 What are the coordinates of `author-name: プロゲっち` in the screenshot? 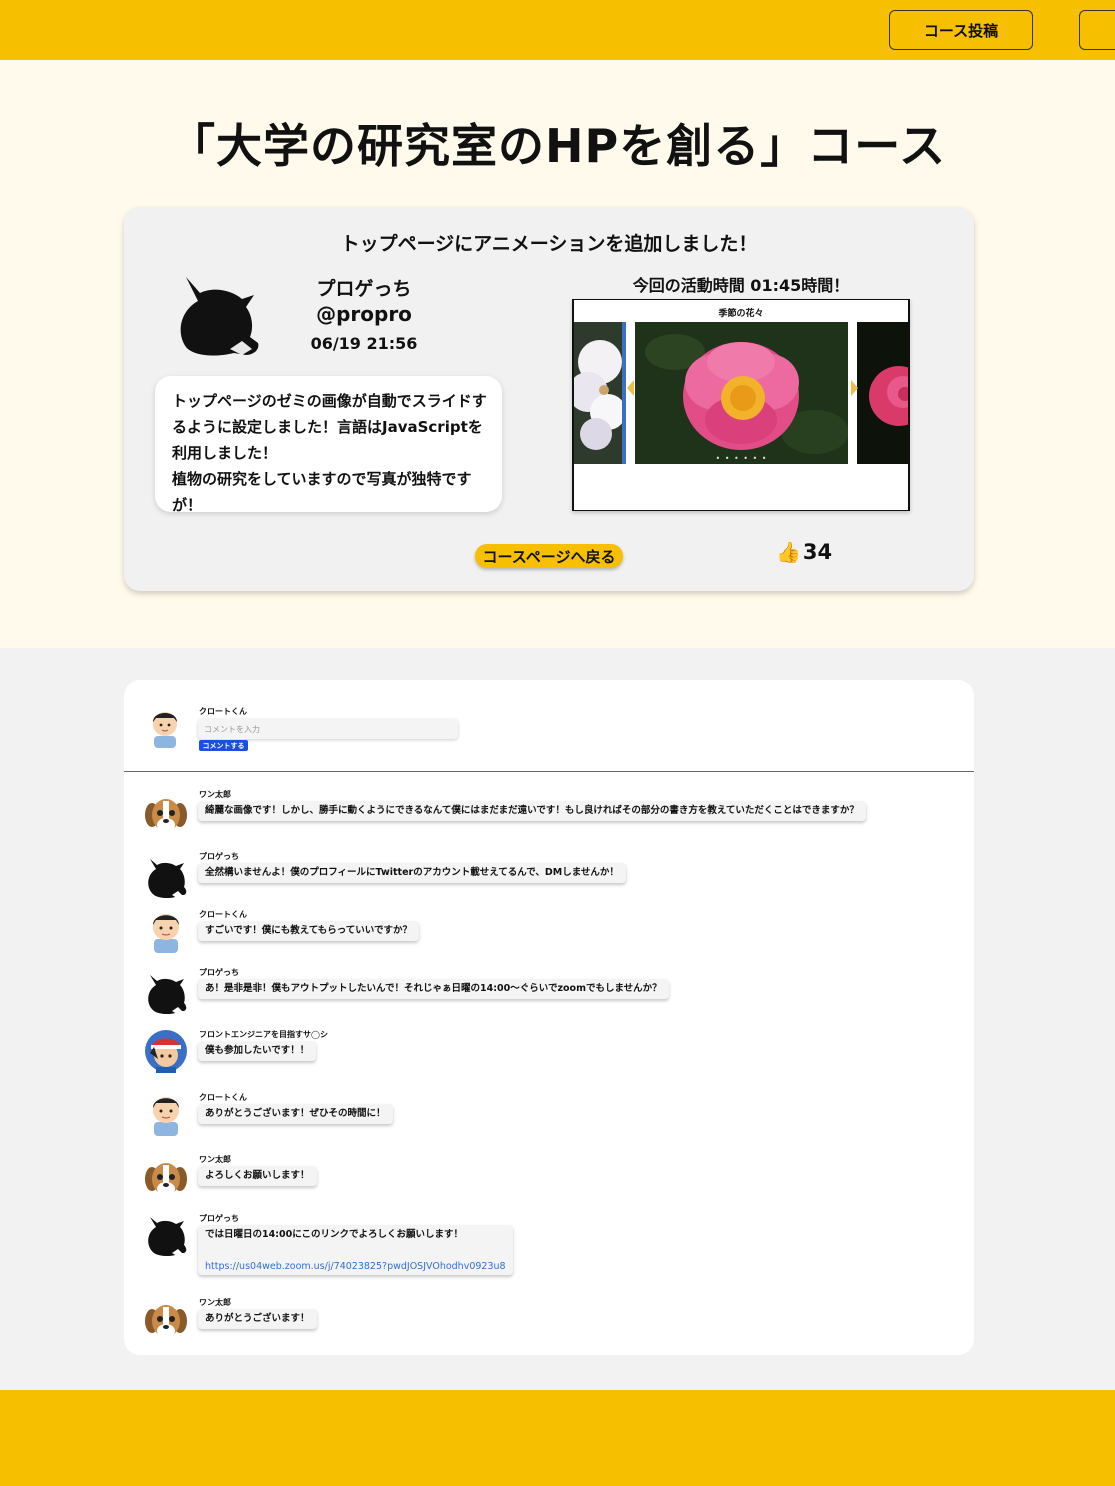 It's located at (364, 287).